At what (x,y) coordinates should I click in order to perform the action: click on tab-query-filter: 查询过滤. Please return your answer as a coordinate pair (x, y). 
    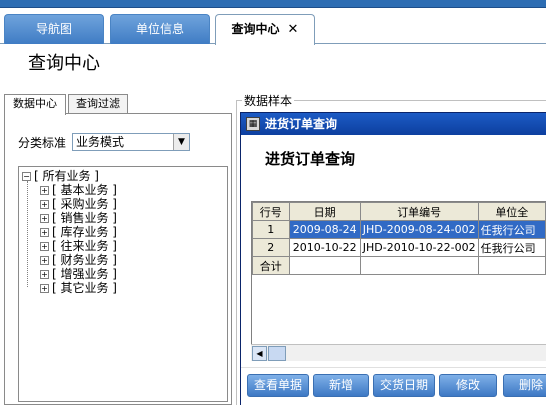
    Looking at the image, I should click on (98, 104).